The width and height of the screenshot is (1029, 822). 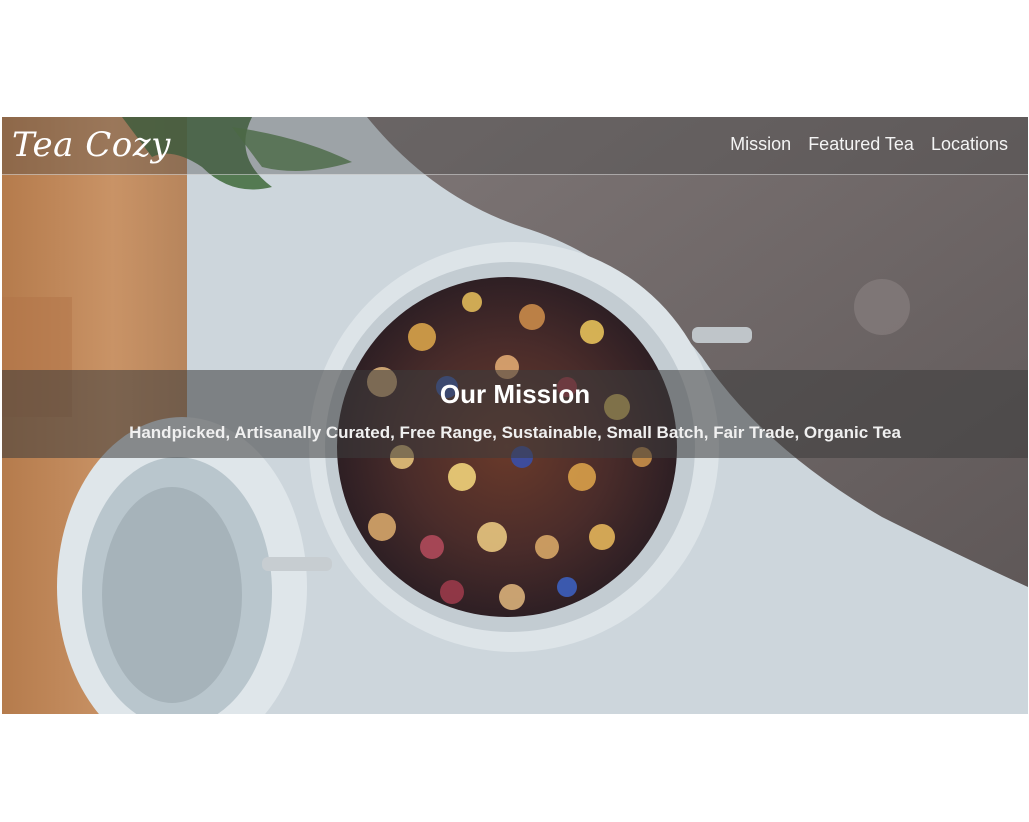 I want to click on mission-title: Our Mission, so click(x=515, y=394).